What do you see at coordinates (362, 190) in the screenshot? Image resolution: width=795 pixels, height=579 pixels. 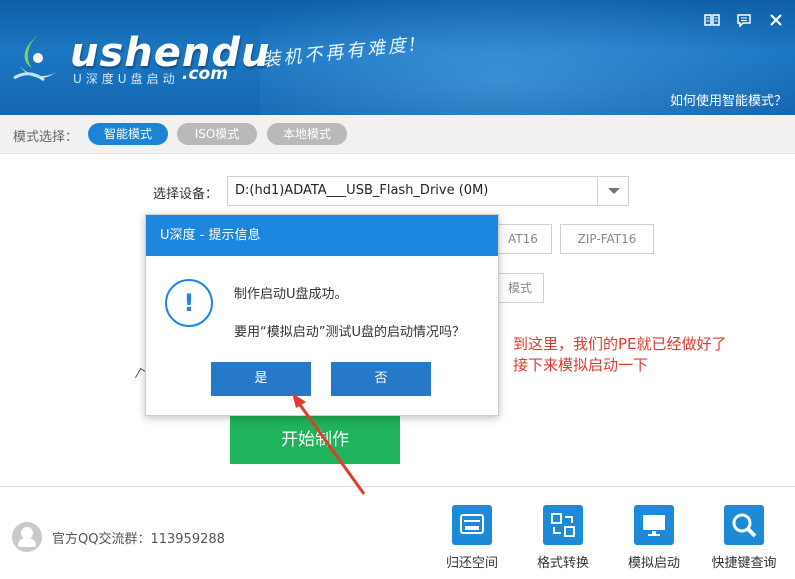 I see `device-value: D:(hd1)ADATA___USB_Flash_Drive (0M)` at bounding box center [362, 190].